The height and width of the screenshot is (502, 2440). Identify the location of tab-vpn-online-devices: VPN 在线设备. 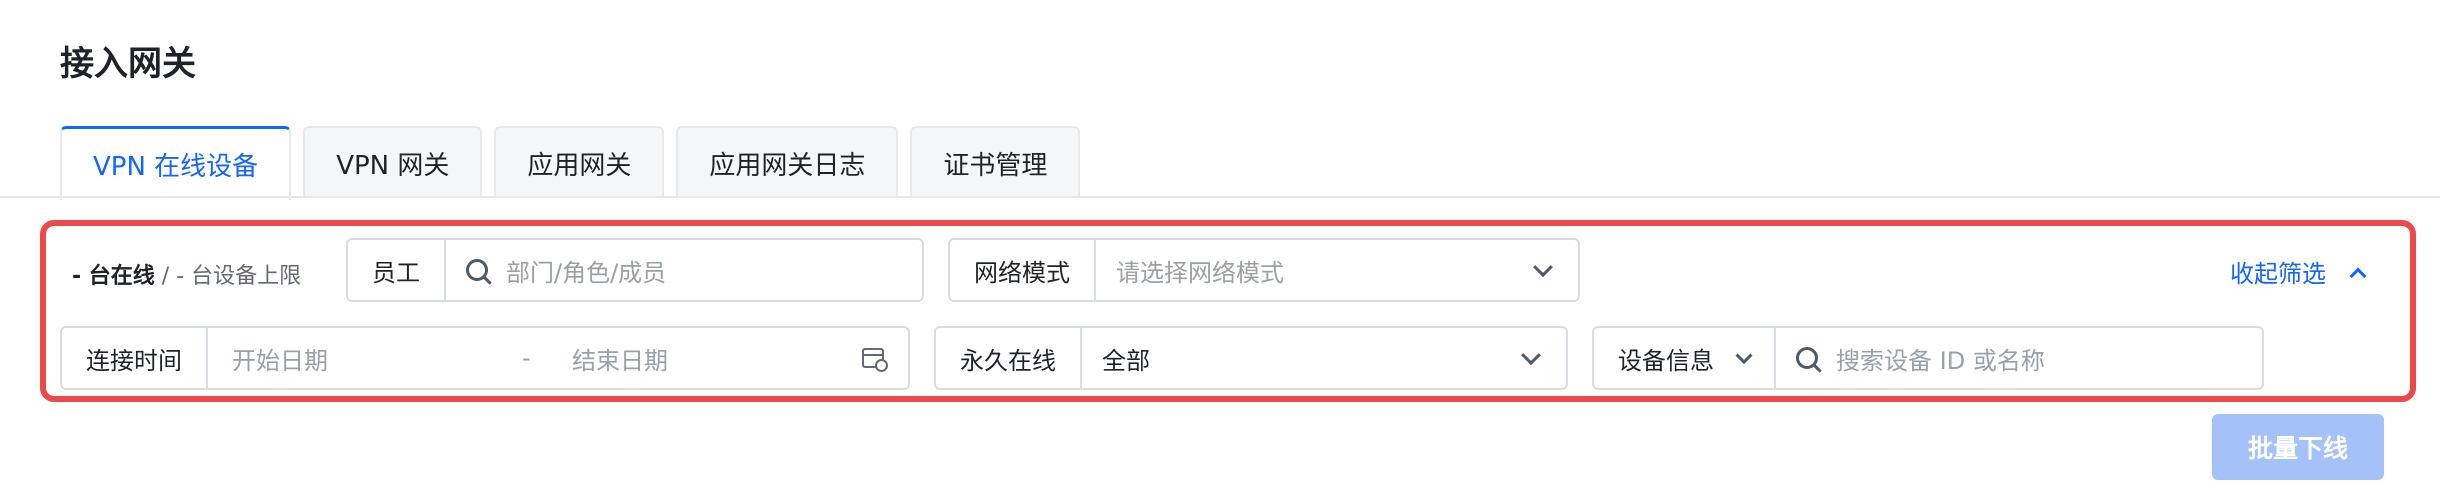
(176, 163).